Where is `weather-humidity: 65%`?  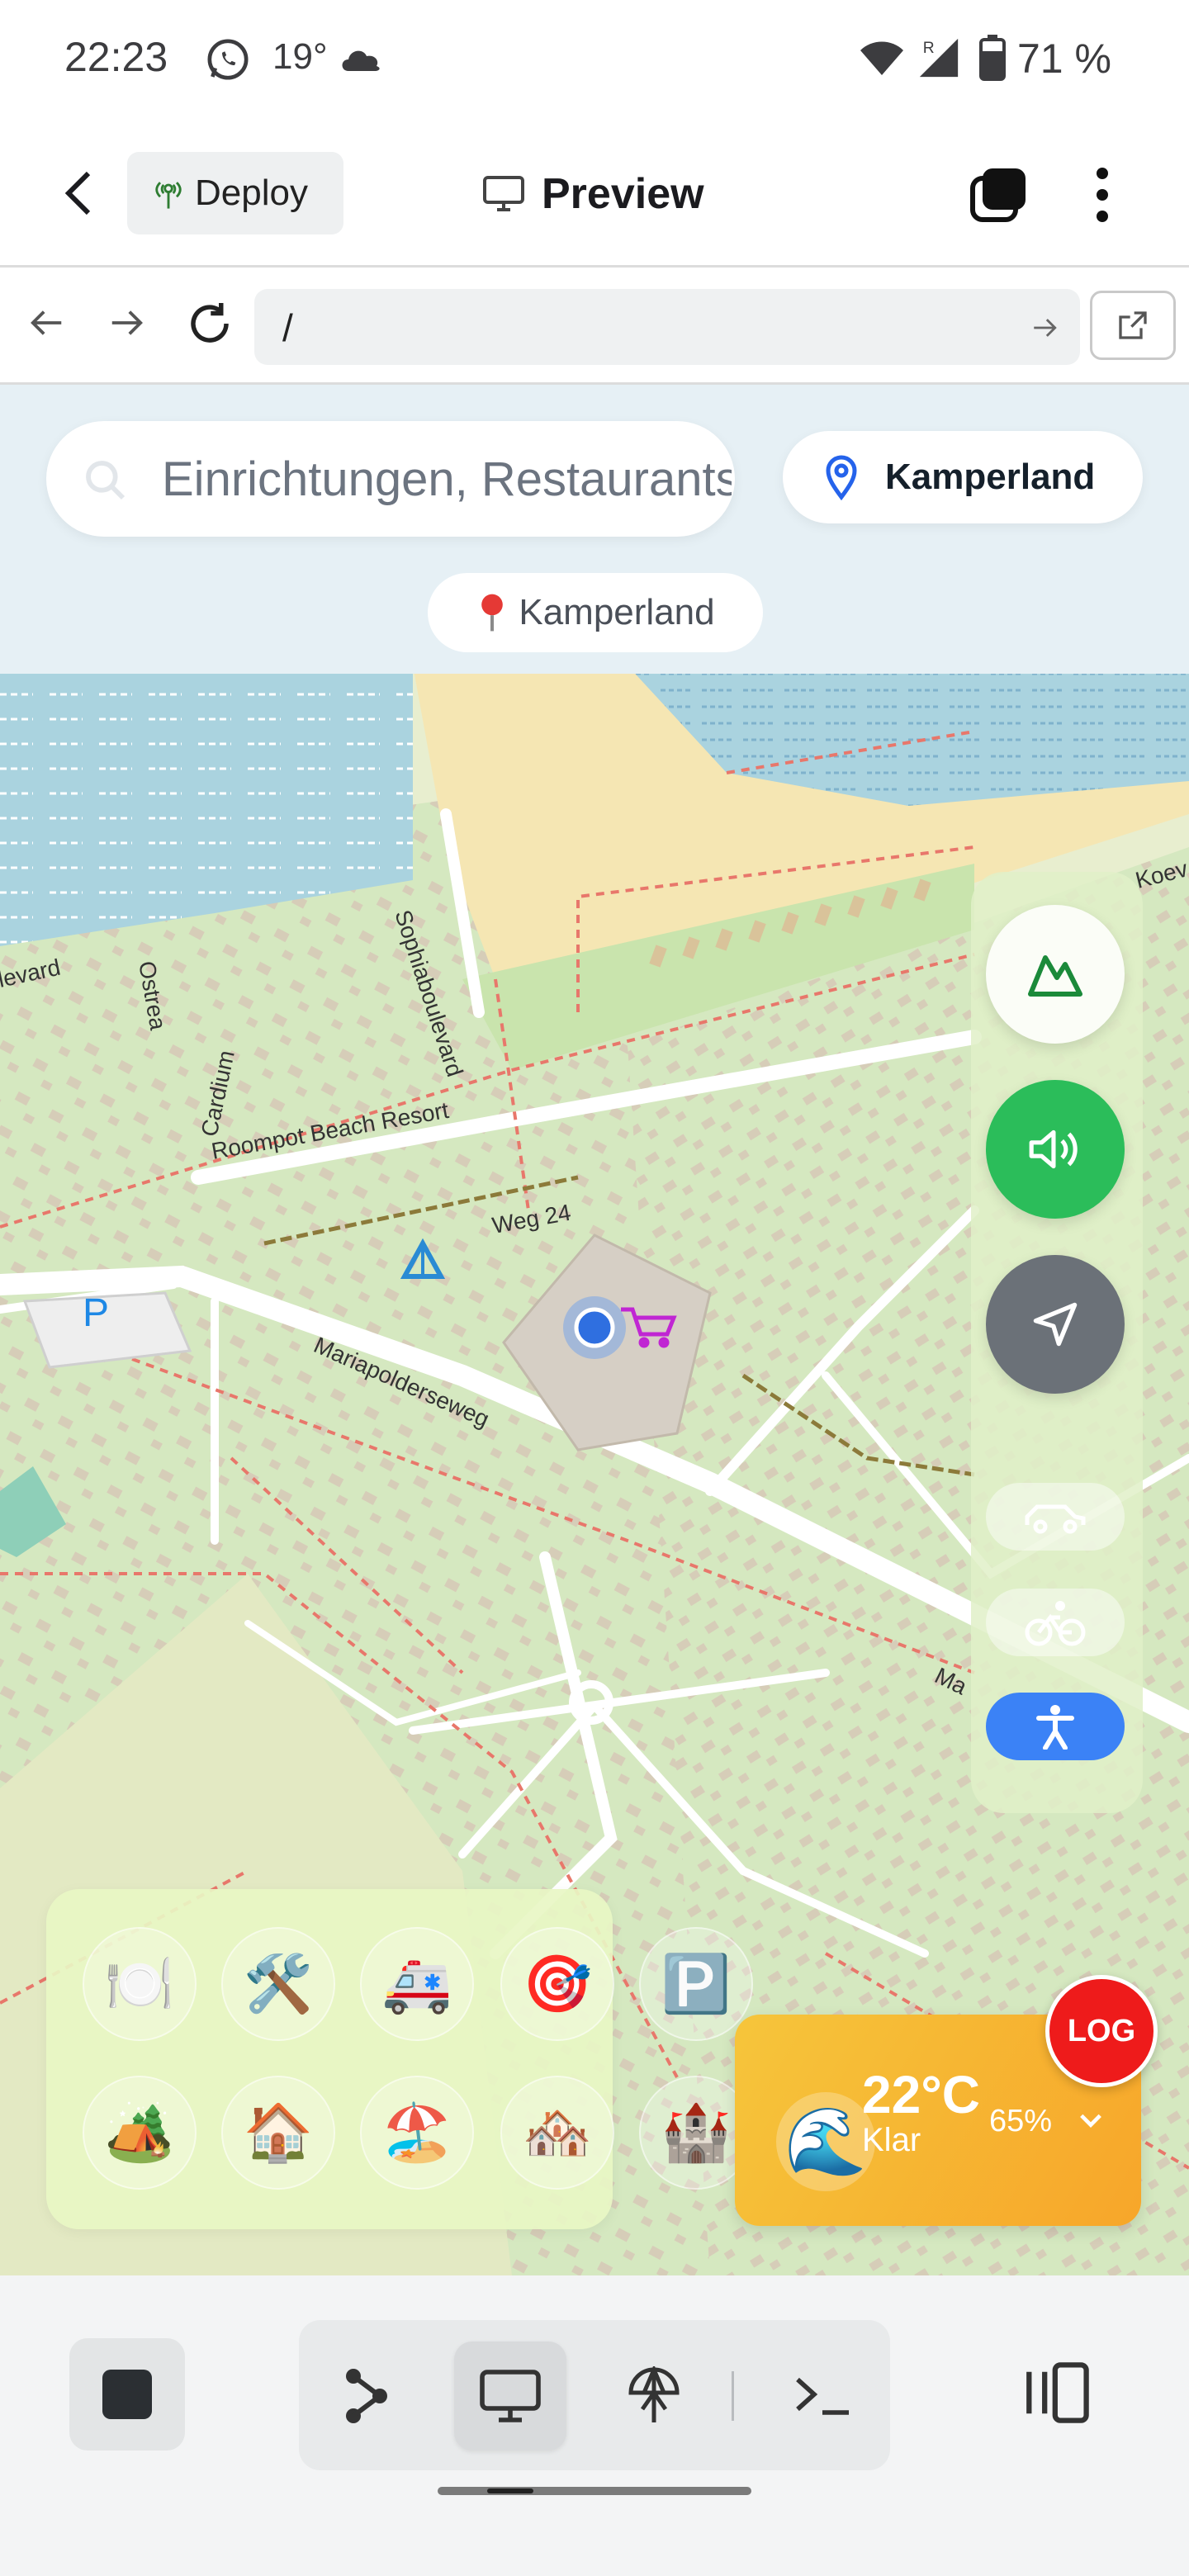 weather-humidity: 65% is located at coordinates (1021, 2121).